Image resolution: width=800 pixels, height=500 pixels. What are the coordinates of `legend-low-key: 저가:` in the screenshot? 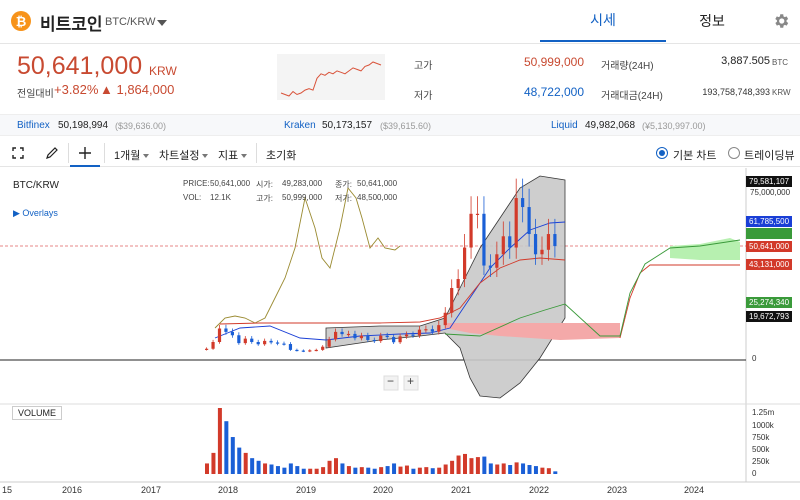 It's located at (343, 198).